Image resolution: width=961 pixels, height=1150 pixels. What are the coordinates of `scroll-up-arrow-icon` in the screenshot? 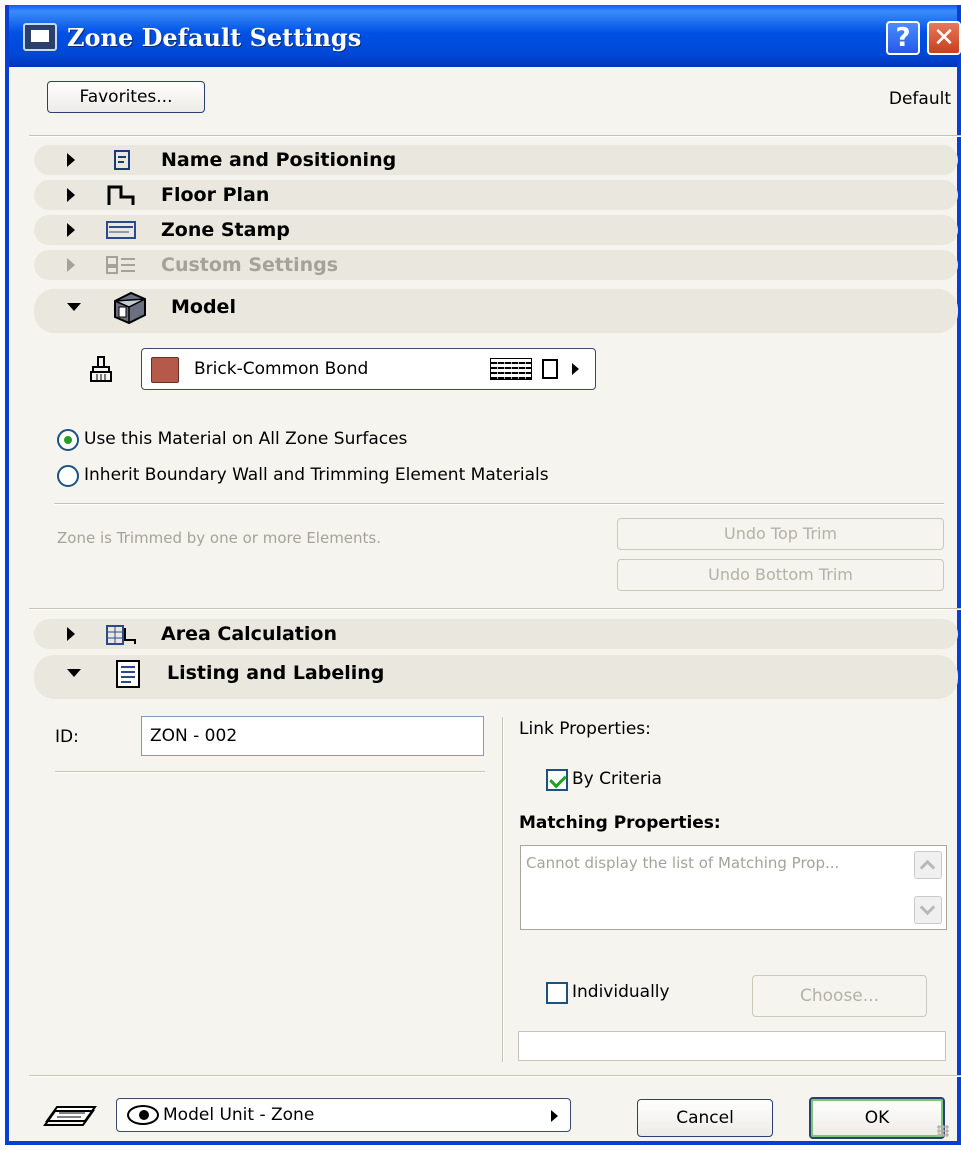 It's located at (928, 865).